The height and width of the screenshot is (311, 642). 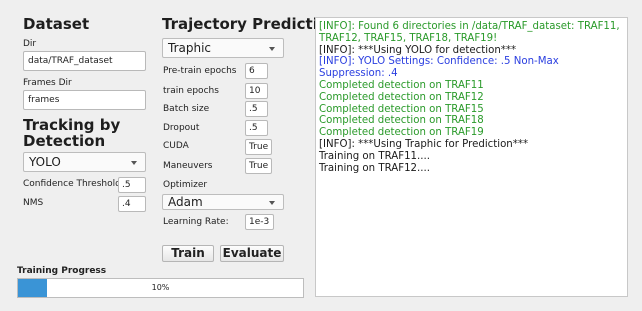 I want to click on evaluate-button: Evaluate, so click(x=252, y=253).